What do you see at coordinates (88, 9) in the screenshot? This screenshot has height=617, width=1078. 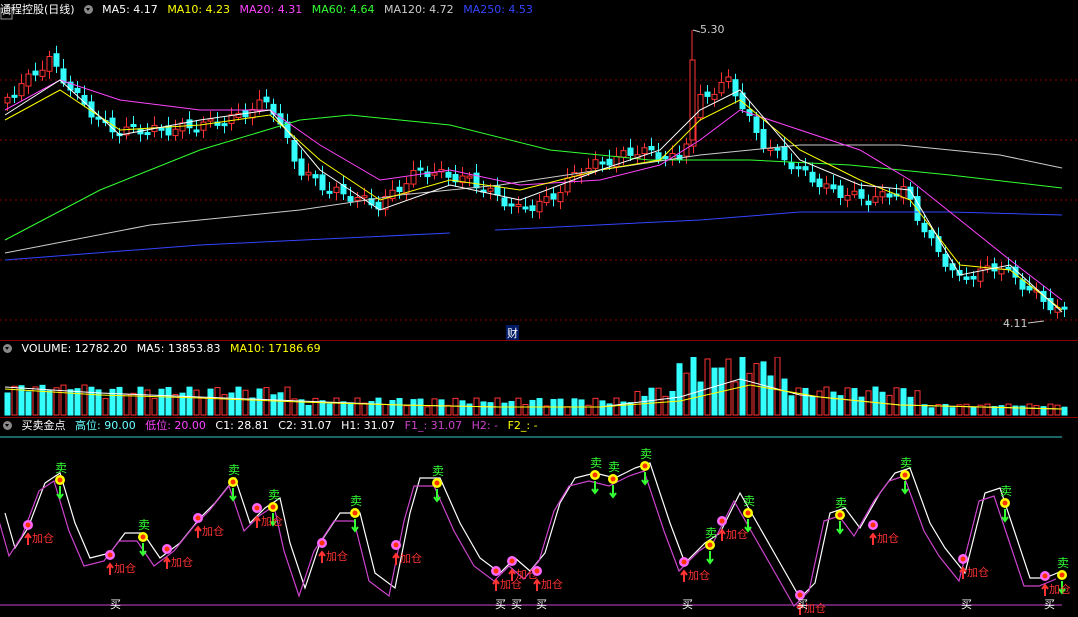 I see `price-indicator-menu-icon` at bounding box center [88, 9].